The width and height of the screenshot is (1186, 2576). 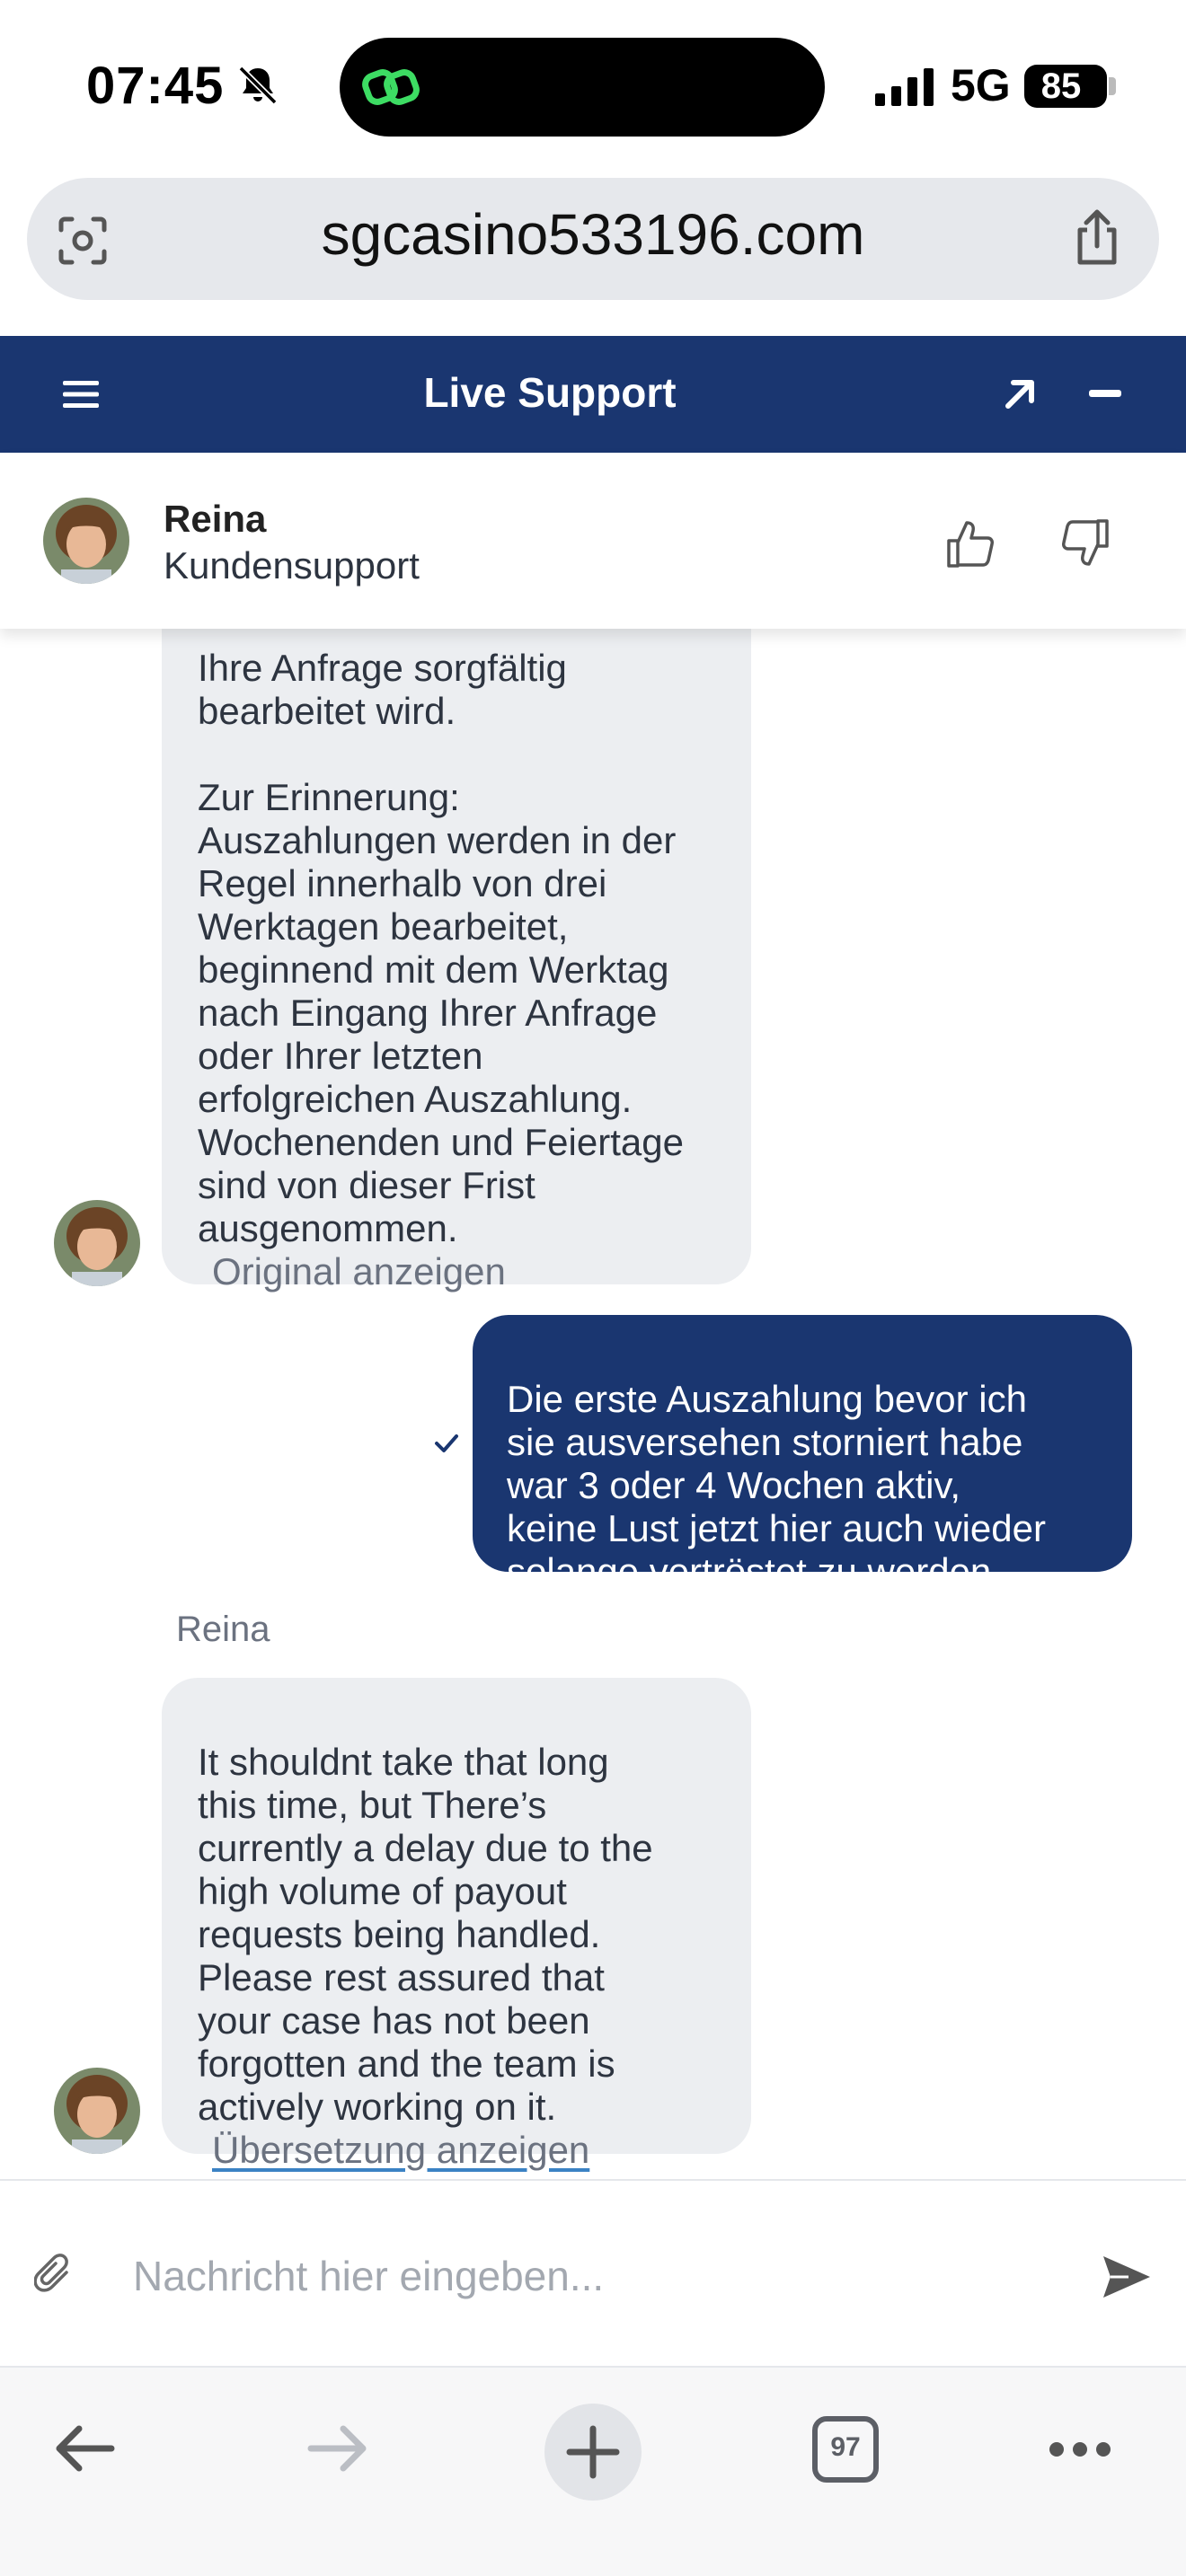 What do you see at coordinates (337, 2448) in the screenshot?
I see `forward-icon` at bounding box center [337, 2448].